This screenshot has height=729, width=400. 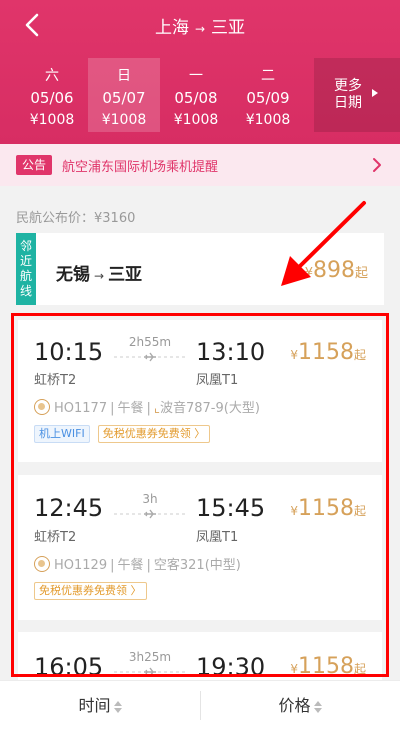 What do you see at coordinates (294, 705) in the screenshot?
I see `sort-price-label: 价格` at bounding box center [294, 705].